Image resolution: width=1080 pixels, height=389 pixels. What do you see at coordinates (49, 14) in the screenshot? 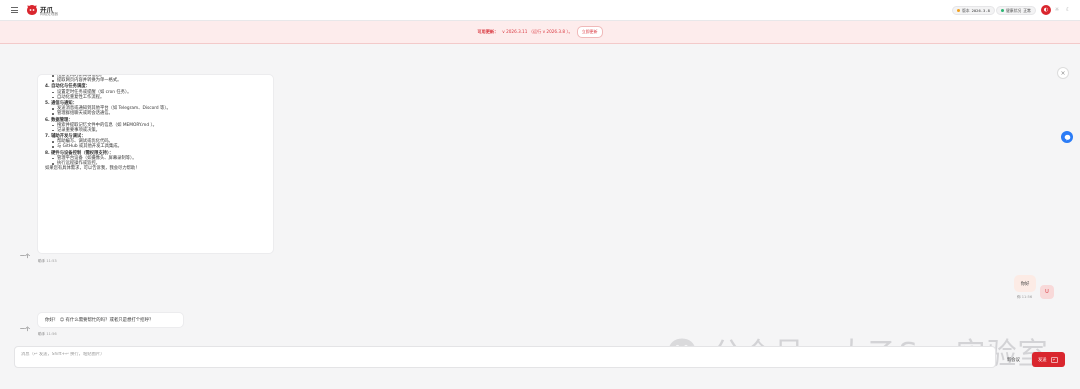
I see `brand-subtitle: 网络处理器` at bounding box center [49, 14].